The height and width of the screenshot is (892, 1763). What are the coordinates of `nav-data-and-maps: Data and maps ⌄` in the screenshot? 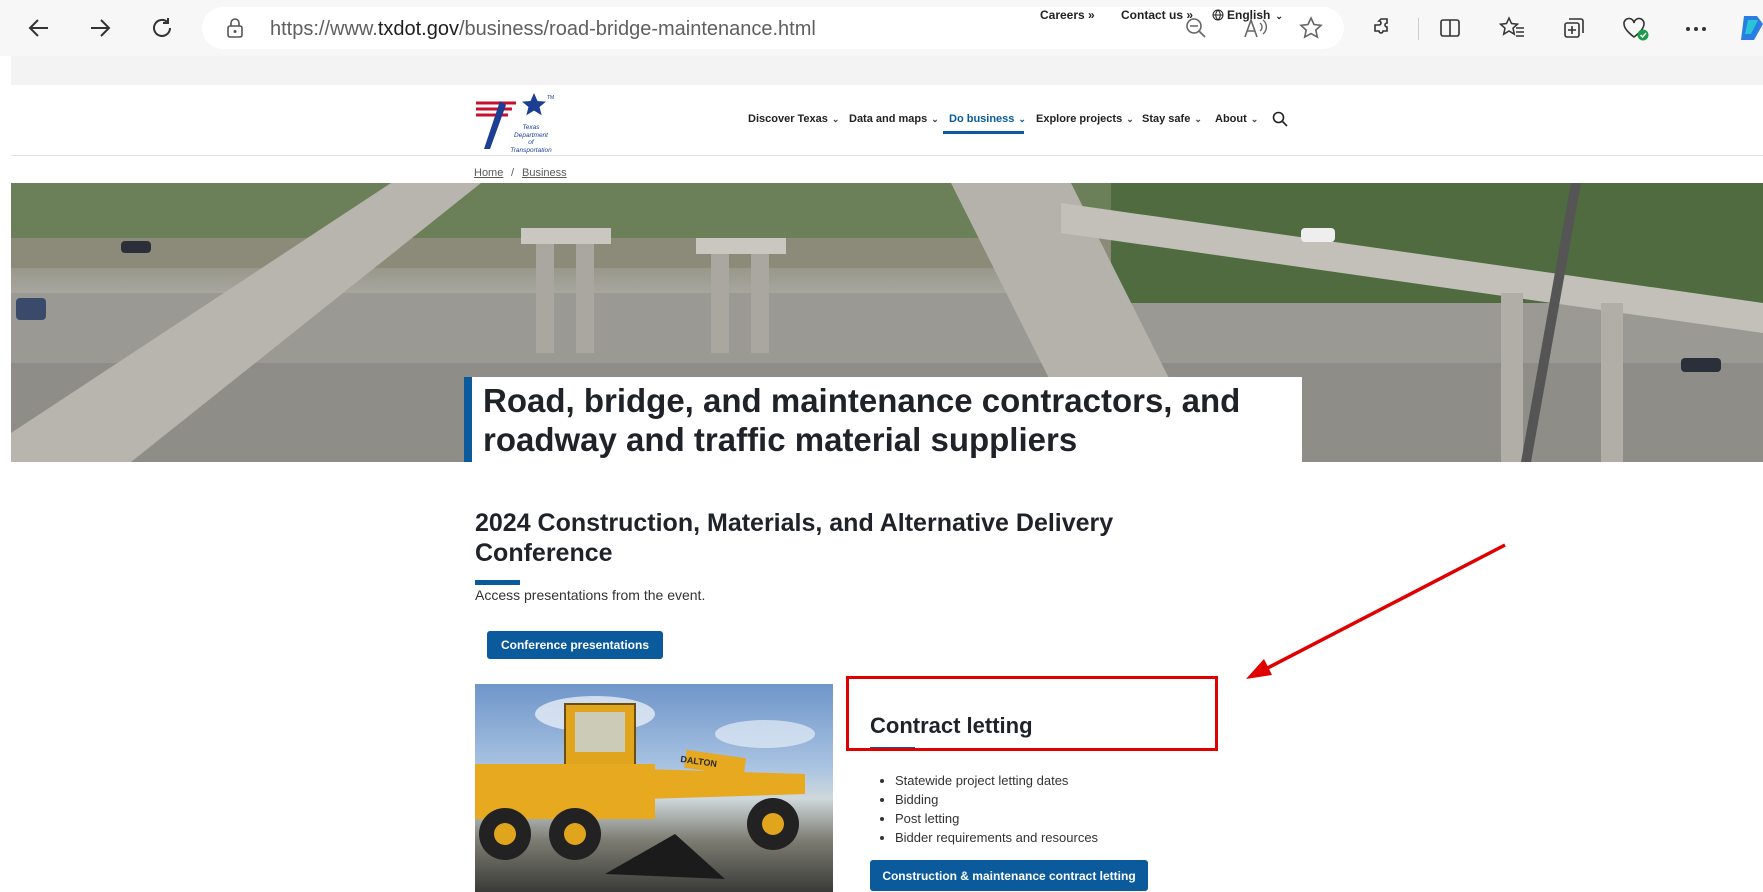 It's located at (894, 119).